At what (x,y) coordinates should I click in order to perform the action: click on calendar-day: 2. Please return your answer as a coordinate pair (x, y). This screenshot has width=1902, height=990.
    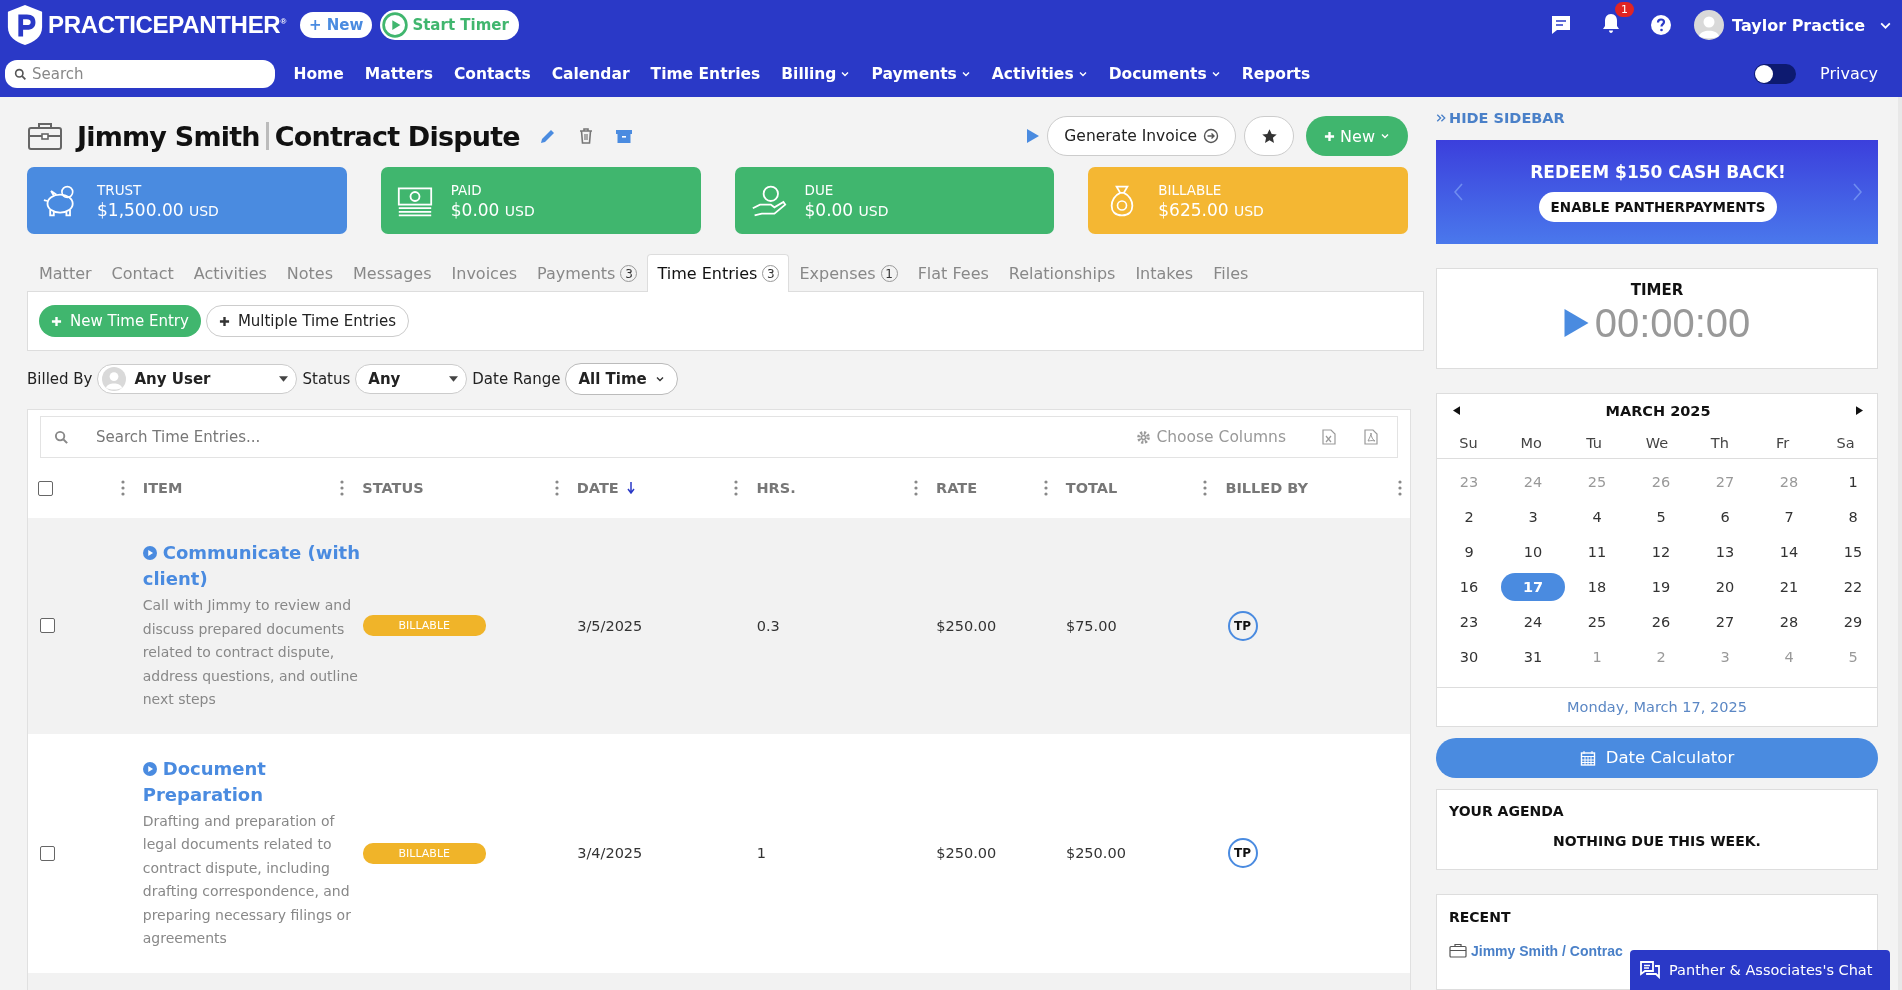
    Looking at the image, I should click on (1469, 517).